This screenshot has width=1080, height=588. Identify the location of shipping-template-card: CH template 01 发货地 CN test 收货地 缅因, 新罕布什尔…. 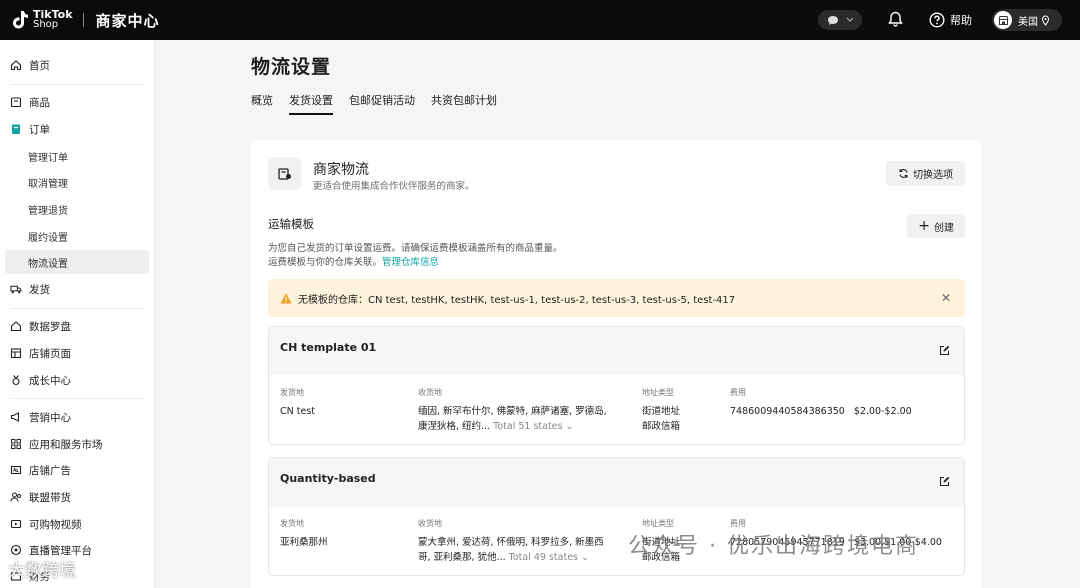
(616, 385).